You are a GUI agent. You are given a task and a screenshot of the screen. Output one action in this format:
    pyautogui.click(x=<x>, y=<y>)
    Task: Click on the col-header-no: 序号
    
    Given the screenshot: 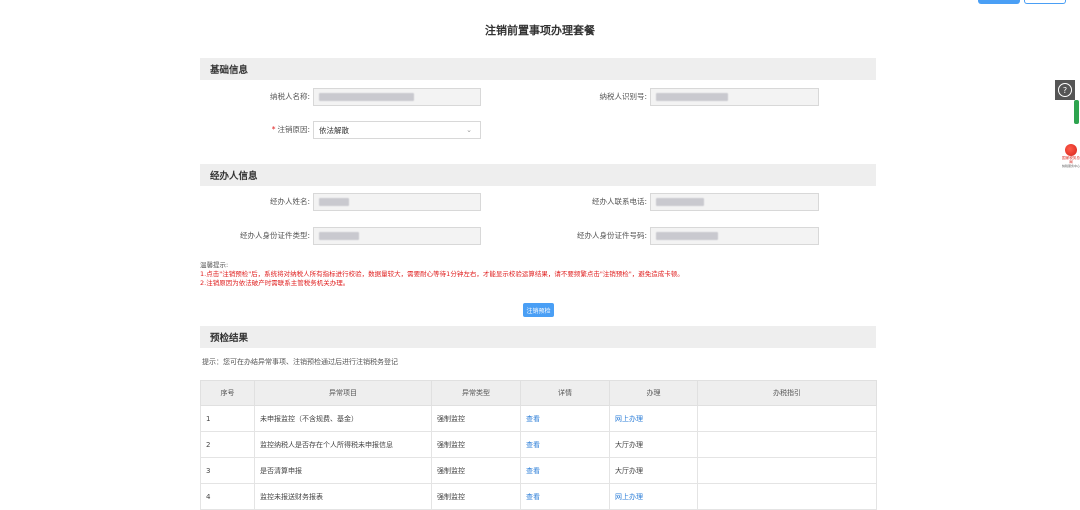 What is the action you would take?
    pyautogui.click(x=227, y=393)
    